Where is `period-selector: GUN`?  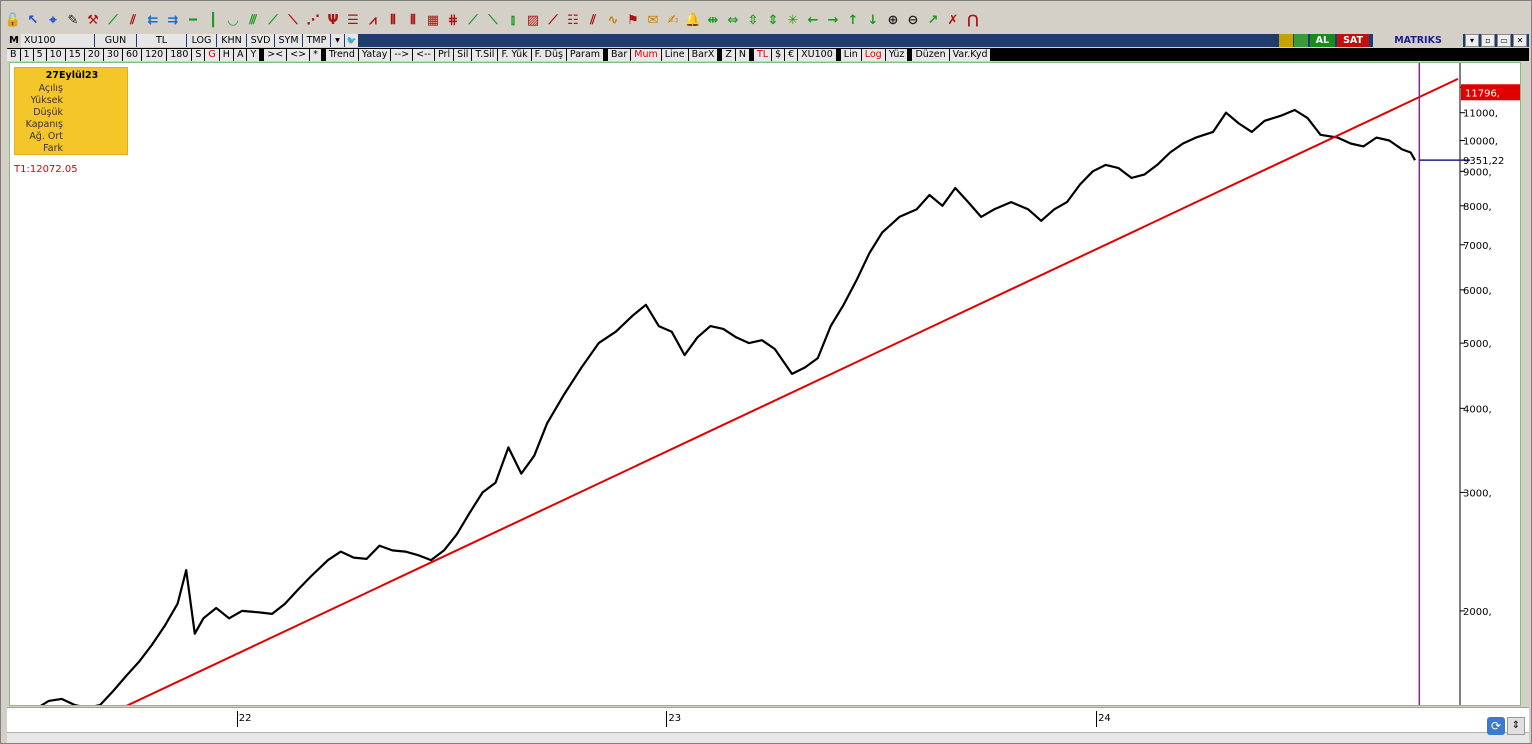
period-selector: GUN is located at coordinates (116, 40).